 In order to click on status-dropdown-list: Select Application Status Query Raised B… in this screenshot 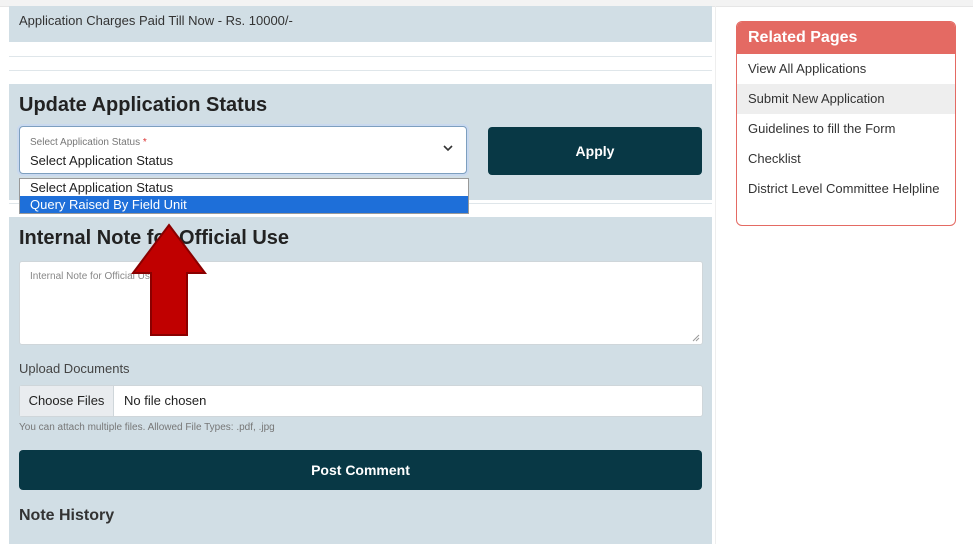, I will do `click(244, 196)`.